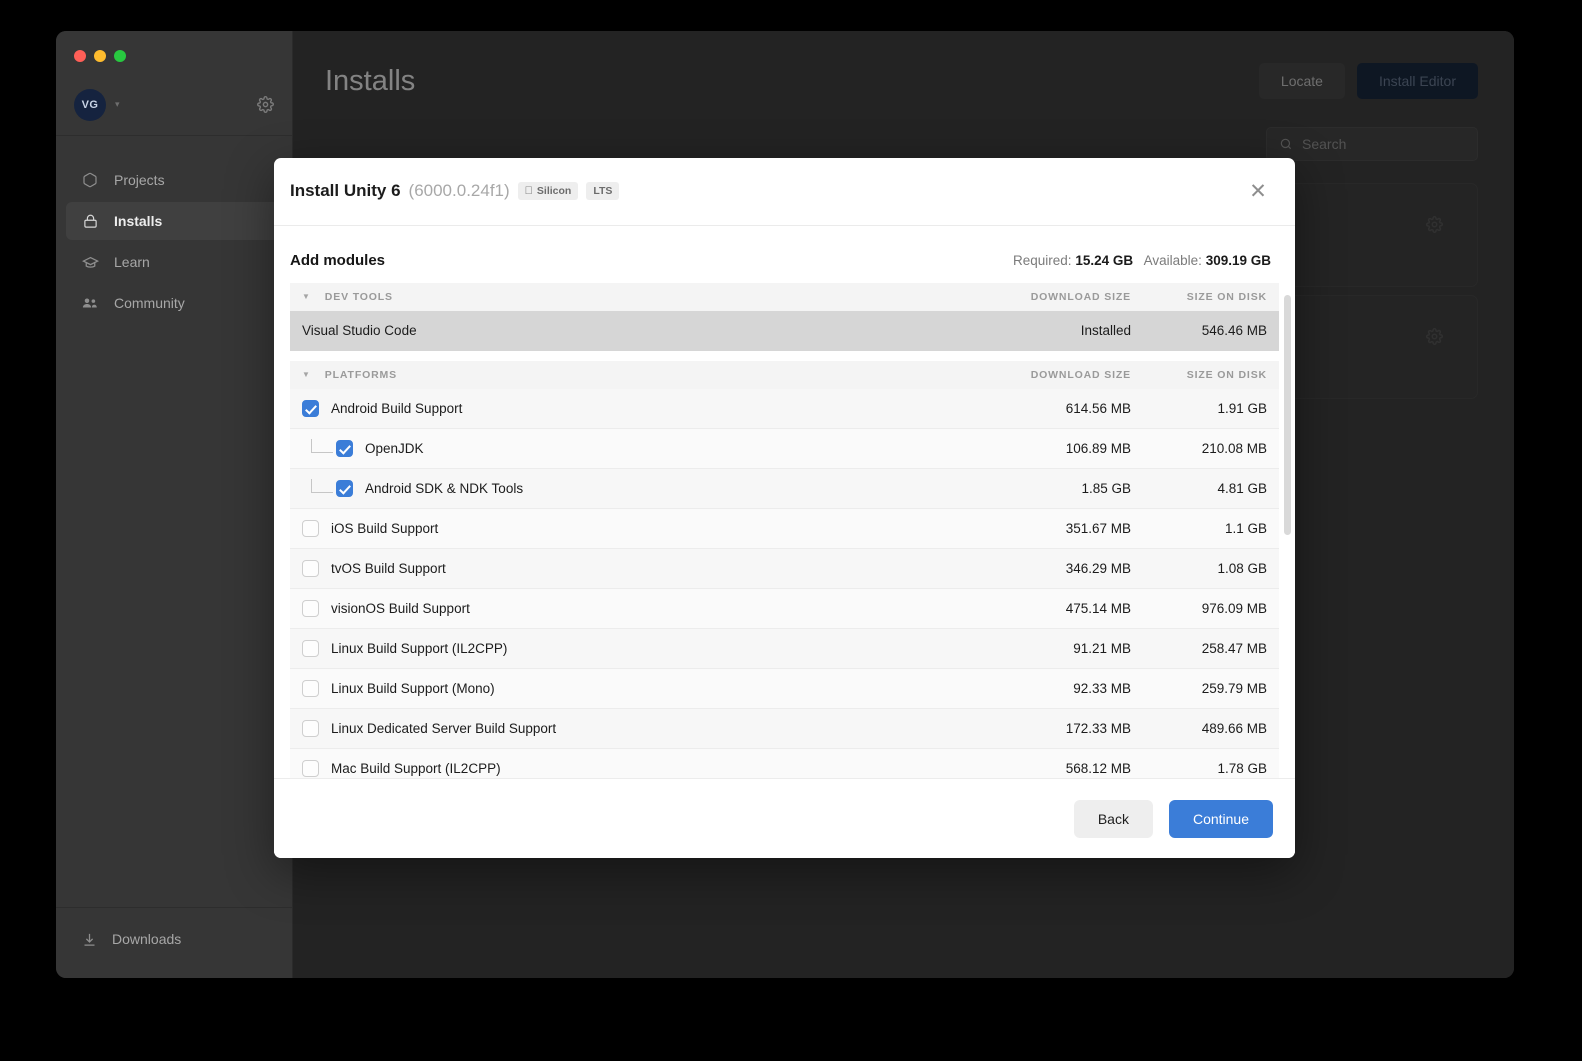  I want to click on module-label: Linux Dedicated Server Build Support, so click(444, 728).